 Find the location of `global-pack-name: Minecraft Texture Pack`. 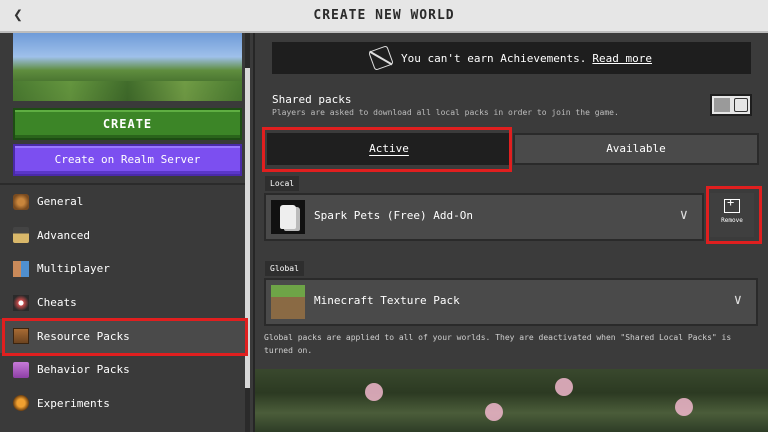

global-pack-name: Minecraft Texture Pack is located at coordinates (387, 300).